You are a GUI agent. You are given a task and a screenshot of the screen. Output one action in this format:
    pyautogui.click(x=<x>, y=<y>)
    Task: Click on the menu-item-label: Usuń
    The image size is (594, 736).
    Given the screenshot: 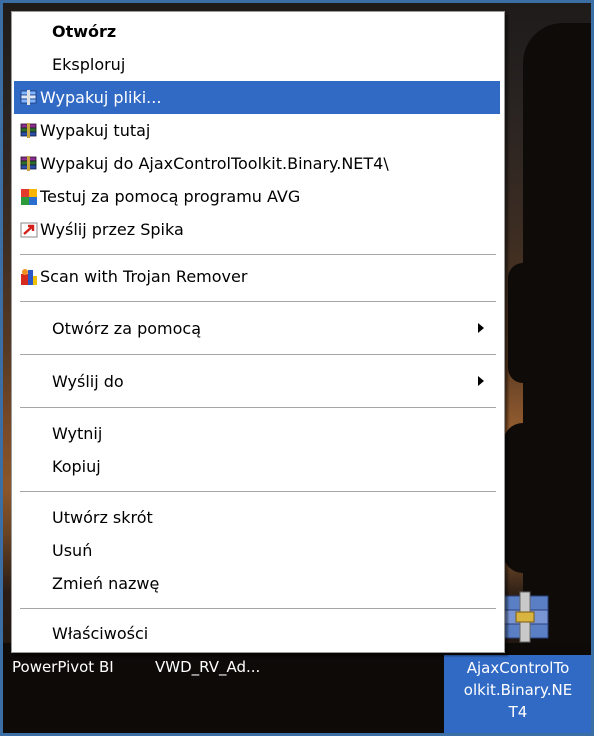 What is the action you would take?
    pyautogui.click(x=72, y=550)
    